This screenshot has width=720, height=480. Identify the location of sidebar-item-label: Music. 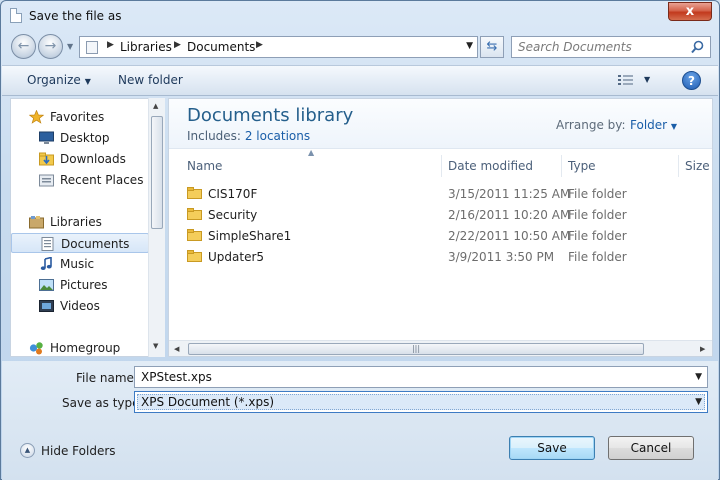
(77, 264).